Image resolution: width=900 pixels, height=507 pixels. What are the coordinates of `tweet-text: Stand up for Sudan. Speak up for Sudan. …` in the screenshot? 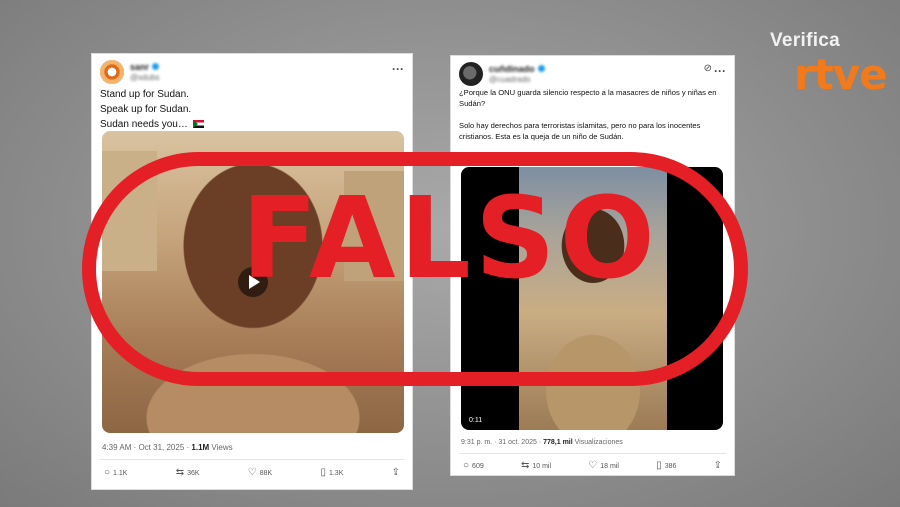 It's located at (252, 109).